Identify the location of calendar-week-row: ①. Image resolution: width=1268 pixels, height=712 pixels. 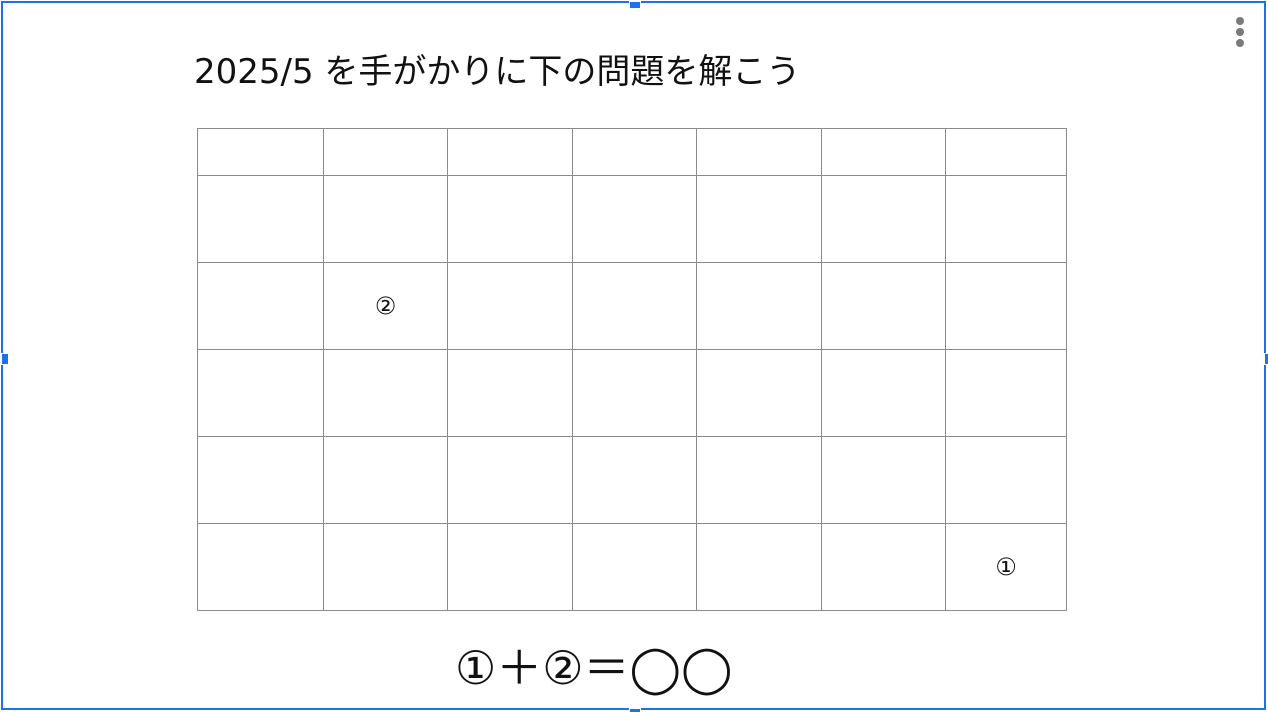
(632, 567).